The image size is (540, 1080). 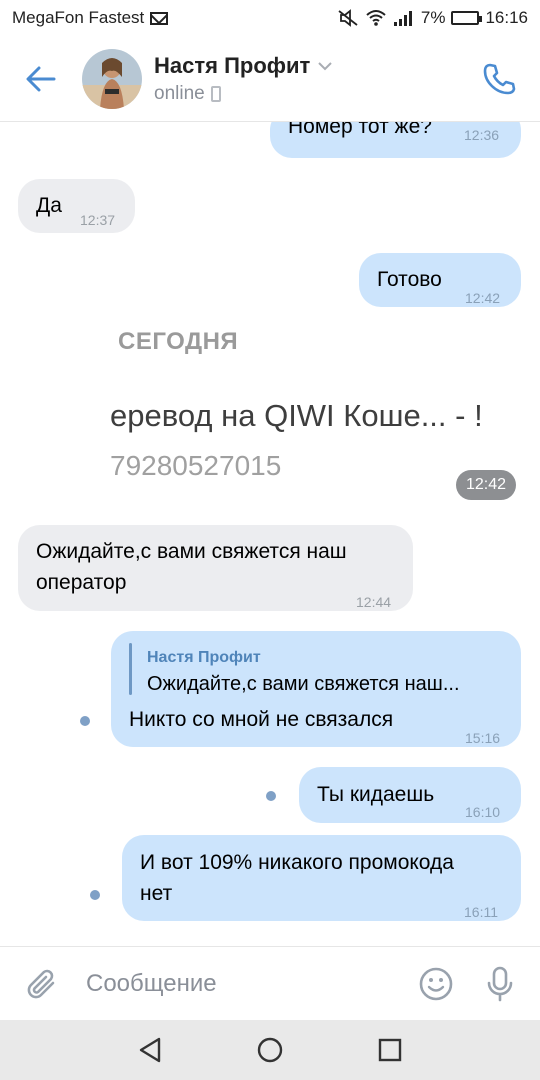 I want to click on contact-name: Настя Профит, so click(x=232, y=65).